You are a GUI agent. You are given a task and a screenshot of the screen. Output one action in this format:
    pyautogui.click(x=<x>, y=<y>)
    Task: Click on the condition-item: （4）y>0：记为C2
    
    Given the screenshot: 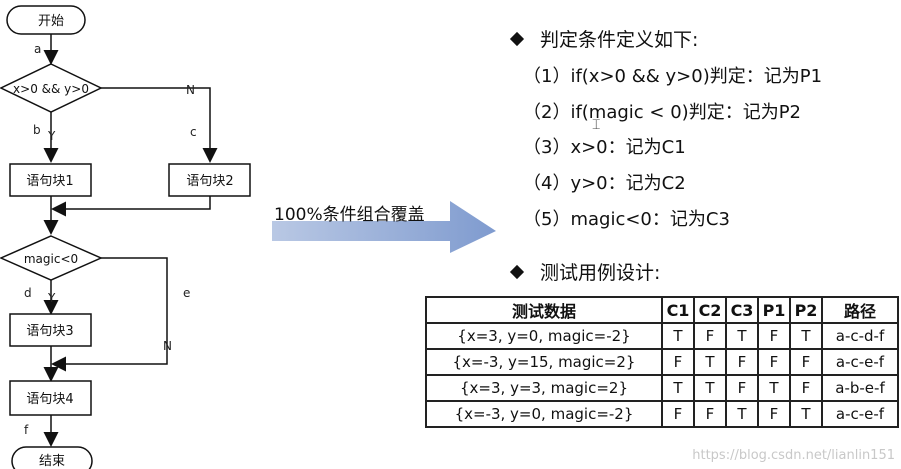 What is the action you would take?
    pyautogui.click(x=604, y=183)
    